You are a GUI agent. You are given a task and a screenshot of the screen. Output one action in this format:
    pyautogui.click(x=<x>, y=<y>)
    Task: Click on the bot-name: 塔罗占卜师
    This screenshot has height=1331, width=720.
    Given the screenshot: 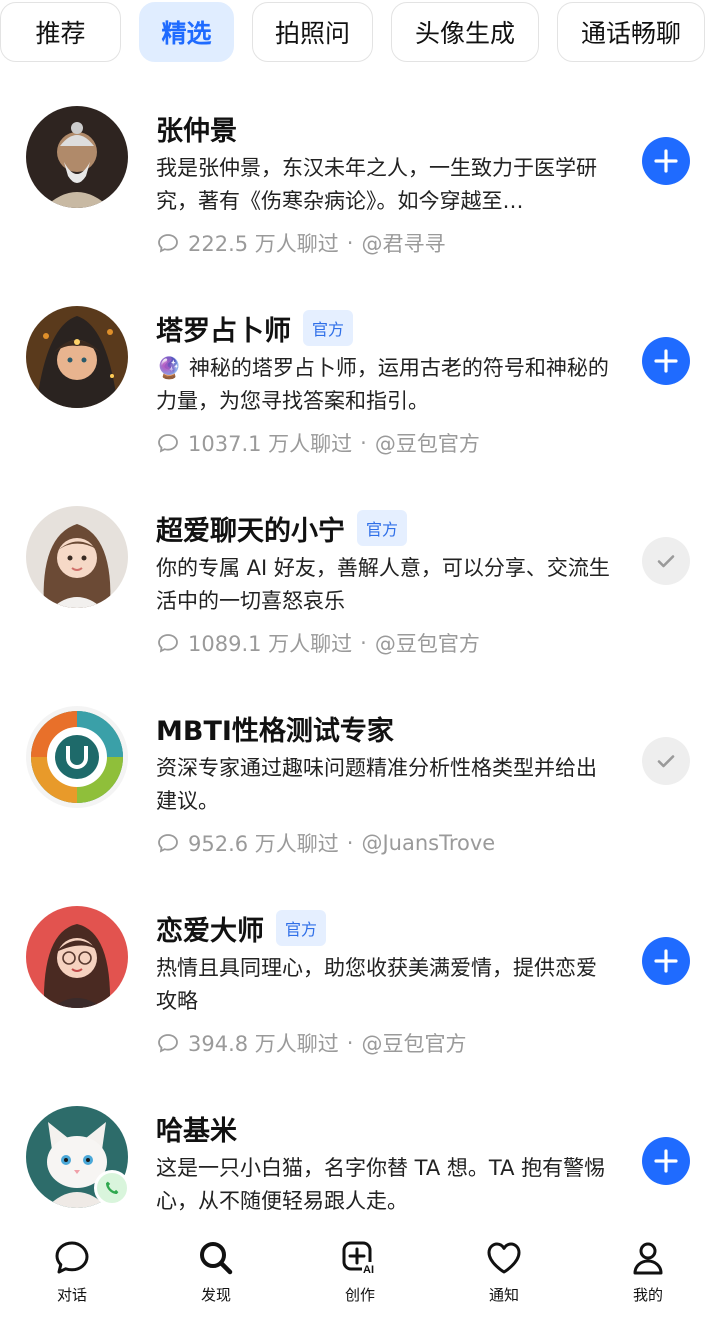 What is the action you would take?
    pyautogui.click(x=223, y=331)
    